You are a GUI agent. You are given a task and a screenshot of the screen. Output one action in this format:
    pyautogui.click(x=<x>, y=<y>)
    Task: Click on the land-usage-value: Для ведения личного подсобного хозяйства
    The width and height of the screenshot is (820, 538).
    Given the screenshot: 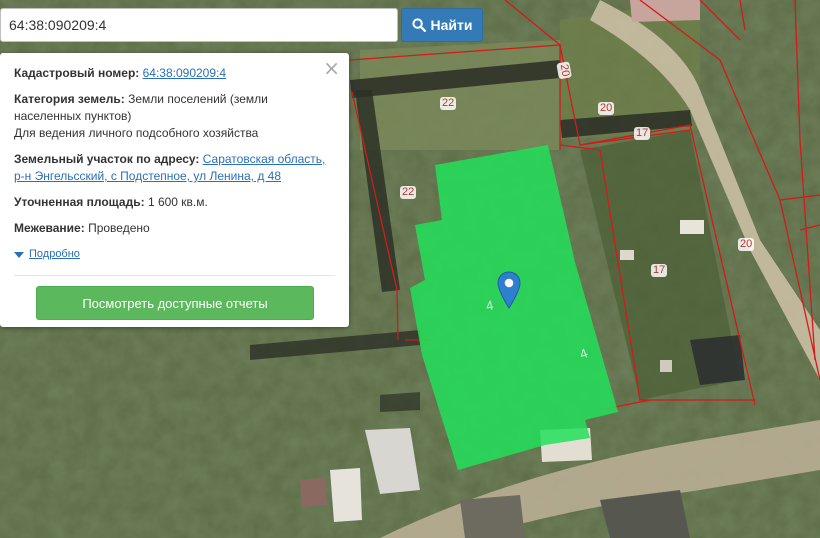 What is the action you would take?
    pyautogui.click(x=136, y=133)
    